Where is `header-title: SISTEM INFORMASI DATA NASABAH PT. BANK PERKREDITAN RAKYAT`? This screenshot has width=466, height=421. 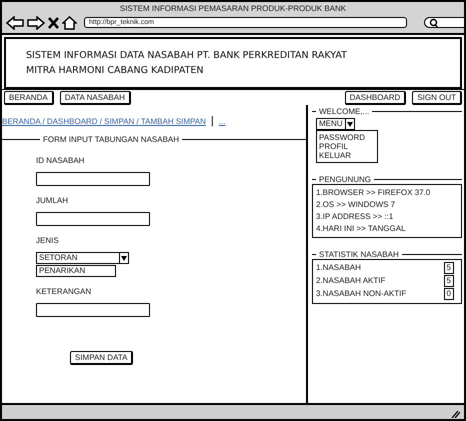 header-title: SISTEM INFORMASI DATA NASABAH PT. BANK PERKREDITAN RAKYAT is located at coordinates (187, 55).